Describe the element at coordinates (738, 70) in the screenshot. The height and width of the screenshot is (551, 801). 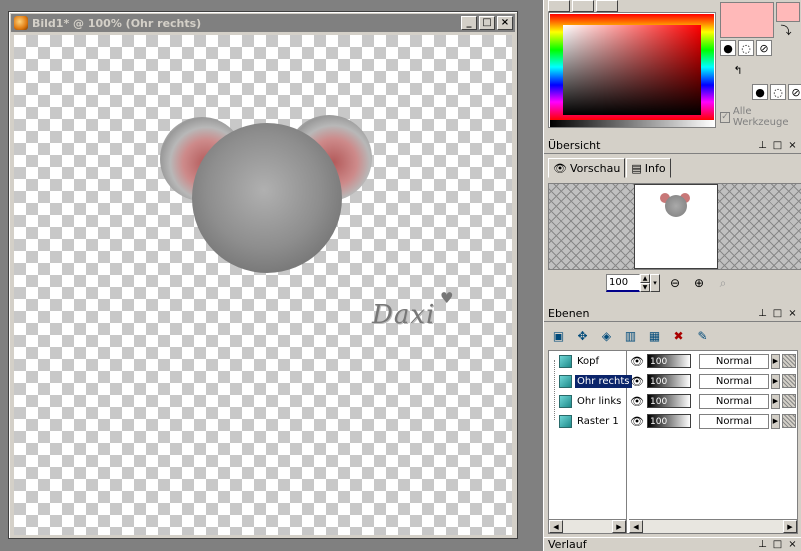
I see `reset-colors-icon: ↰` at that location.